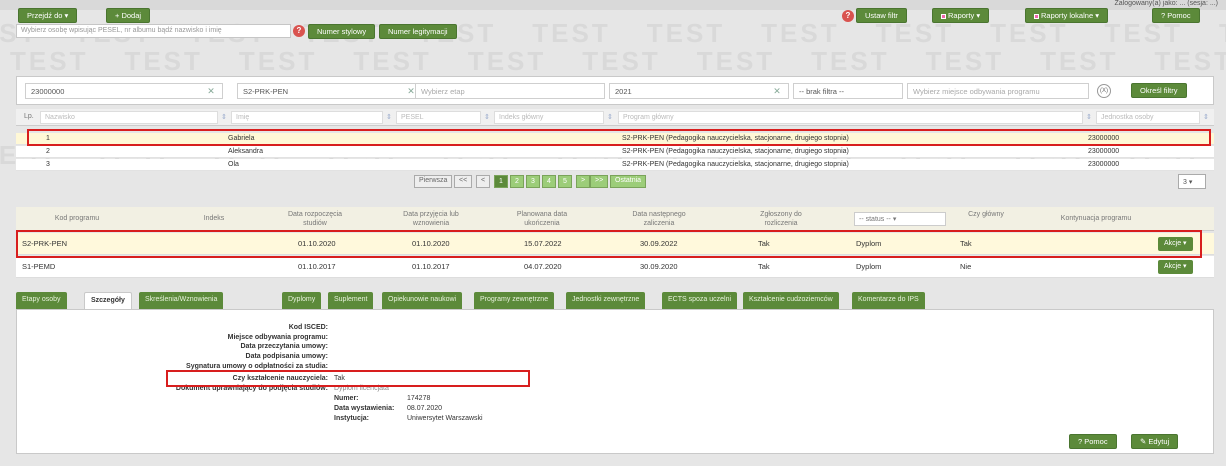 This screenshot has height=466, width=1226. Describe the element at coordinates (781, 219) in the screenshot. I see `col-zgloszony: Zgłoszony do rozliczenia` at that location.